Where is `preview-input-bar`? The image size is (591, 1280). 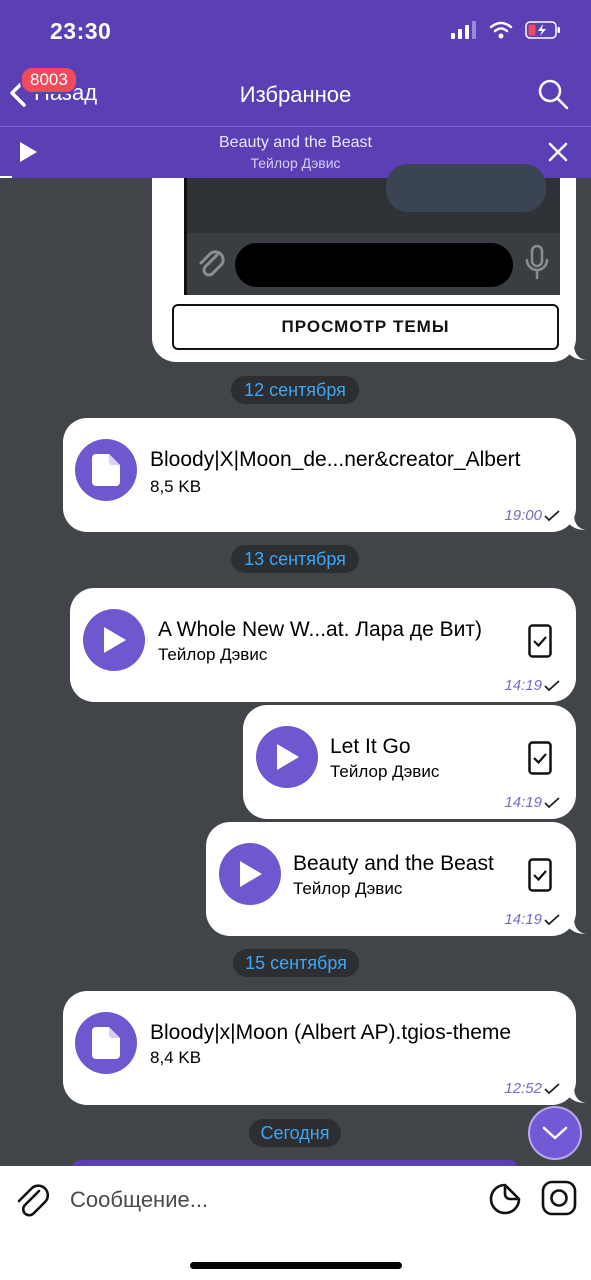
preview-input-bar is located at coordinates (373, 264).